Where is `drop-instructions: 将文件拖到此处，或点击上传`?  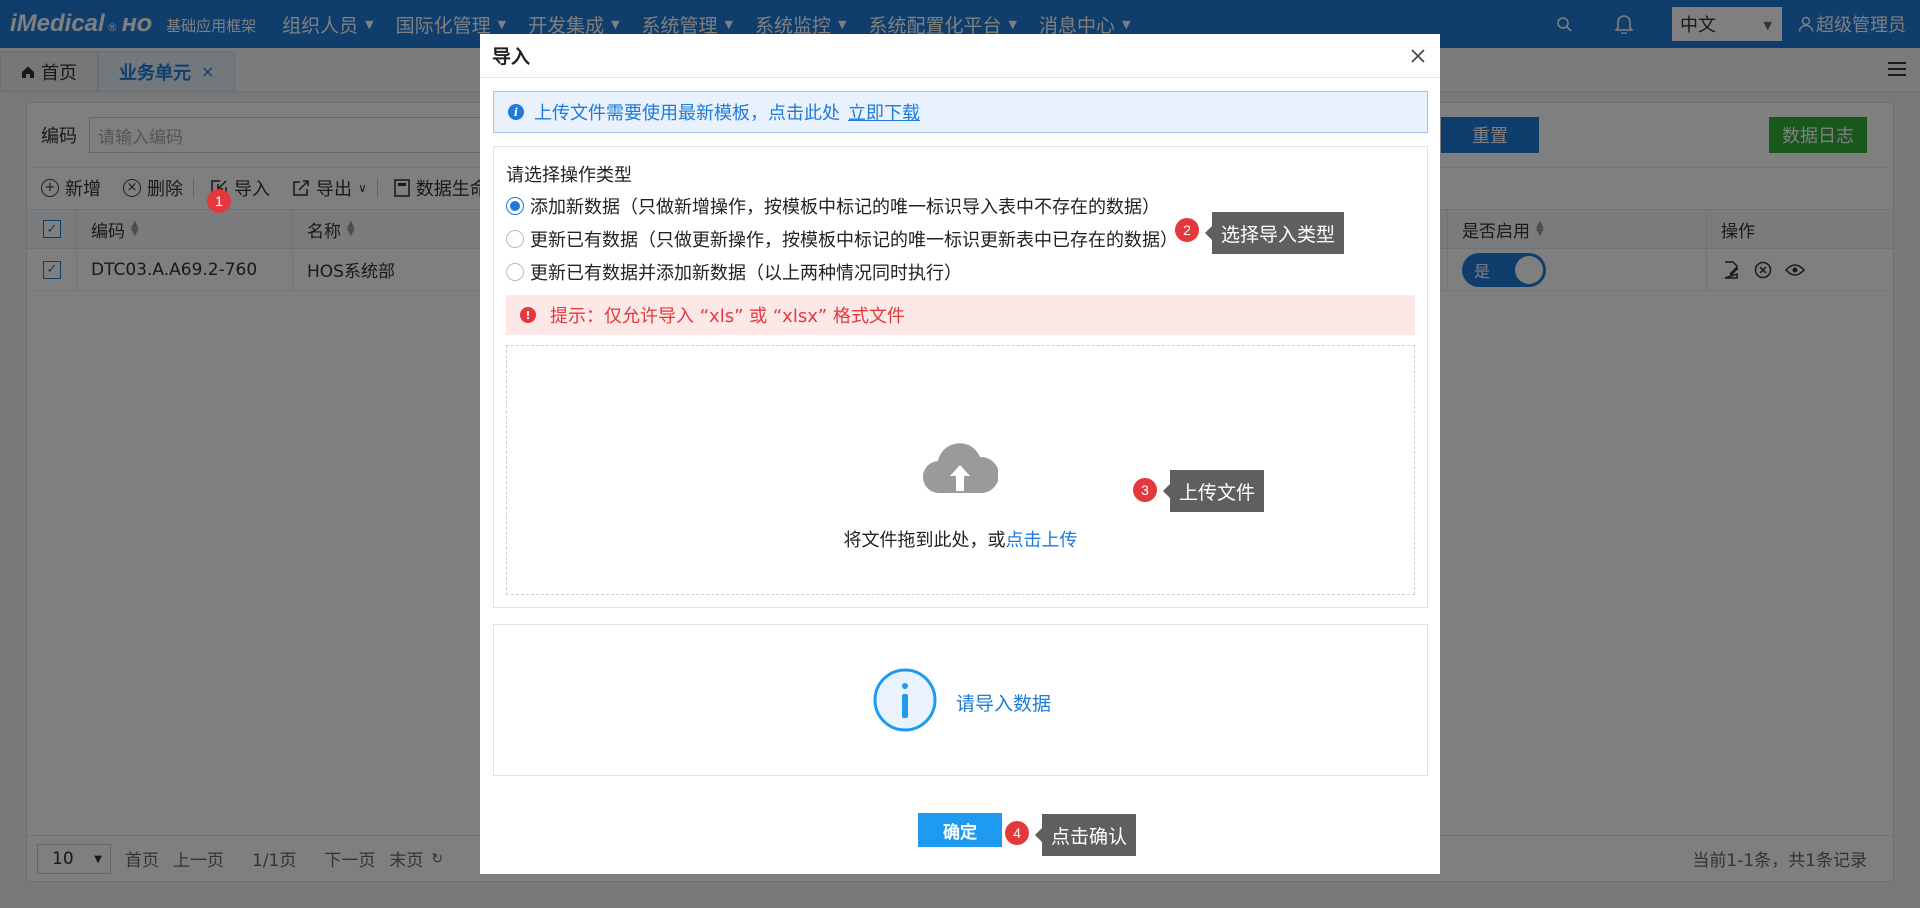
drop-instructions: 将文件拖到此处，或点击上传 is located at coordinates (960, 539).